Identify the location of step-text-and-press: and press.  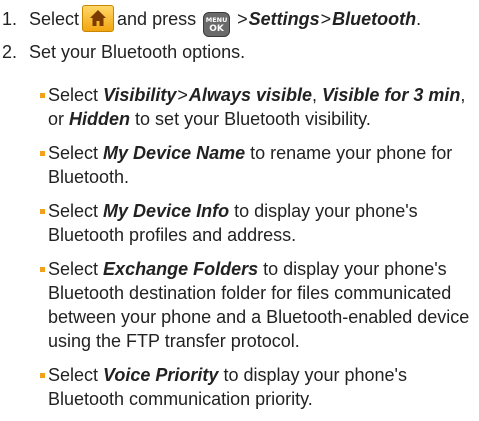
(157, 19).